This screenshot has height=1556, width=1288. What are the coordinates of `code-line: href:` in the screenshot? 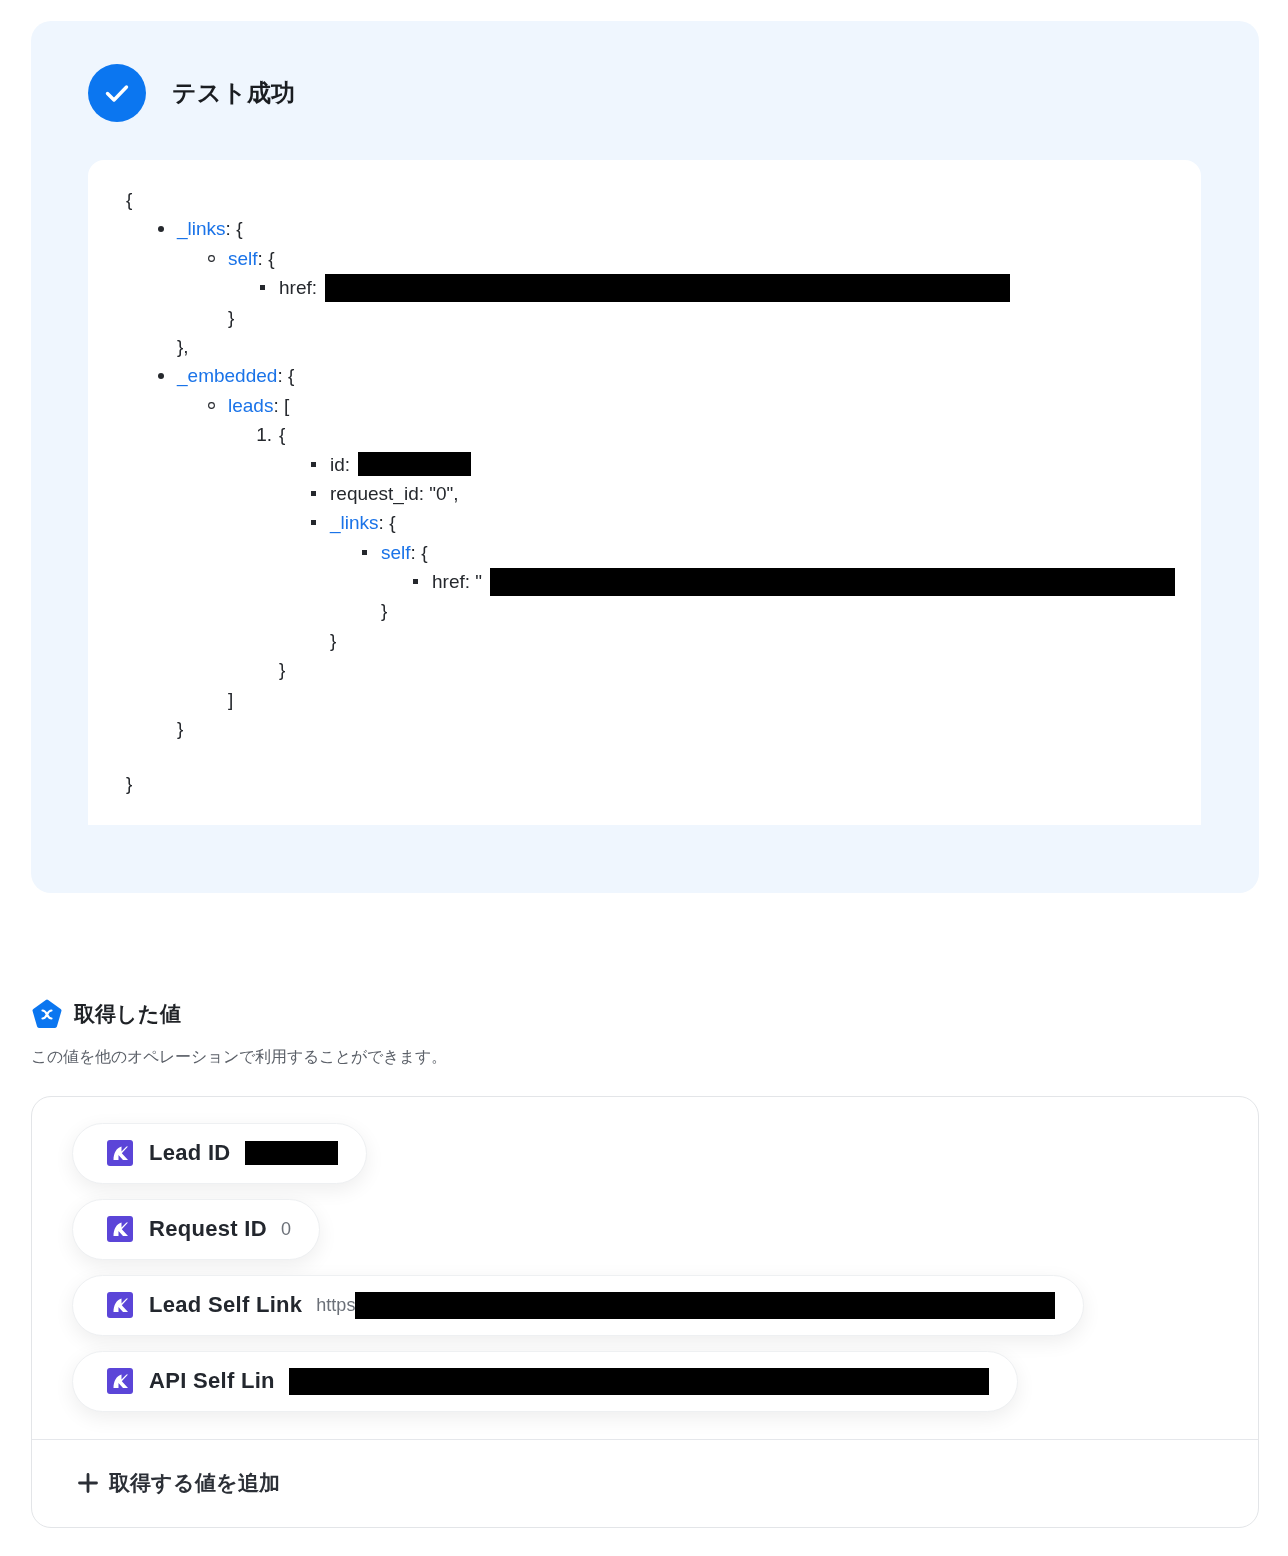 It's located at (298, 288).